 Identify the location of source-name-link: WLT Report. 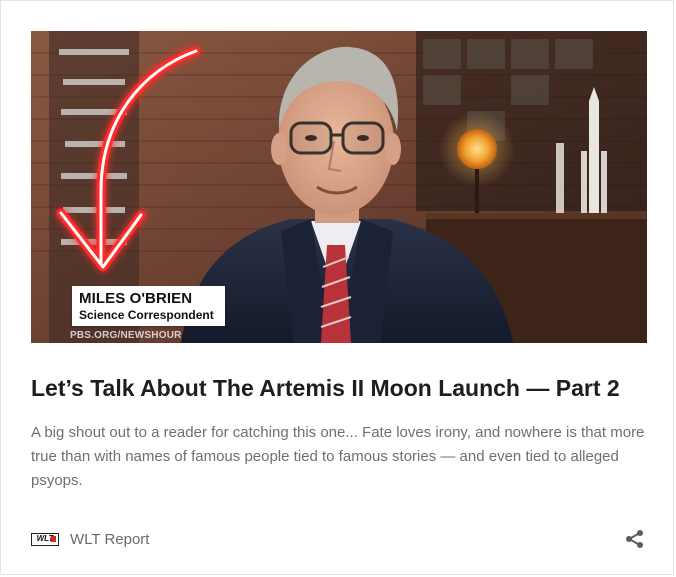
(109, 540).